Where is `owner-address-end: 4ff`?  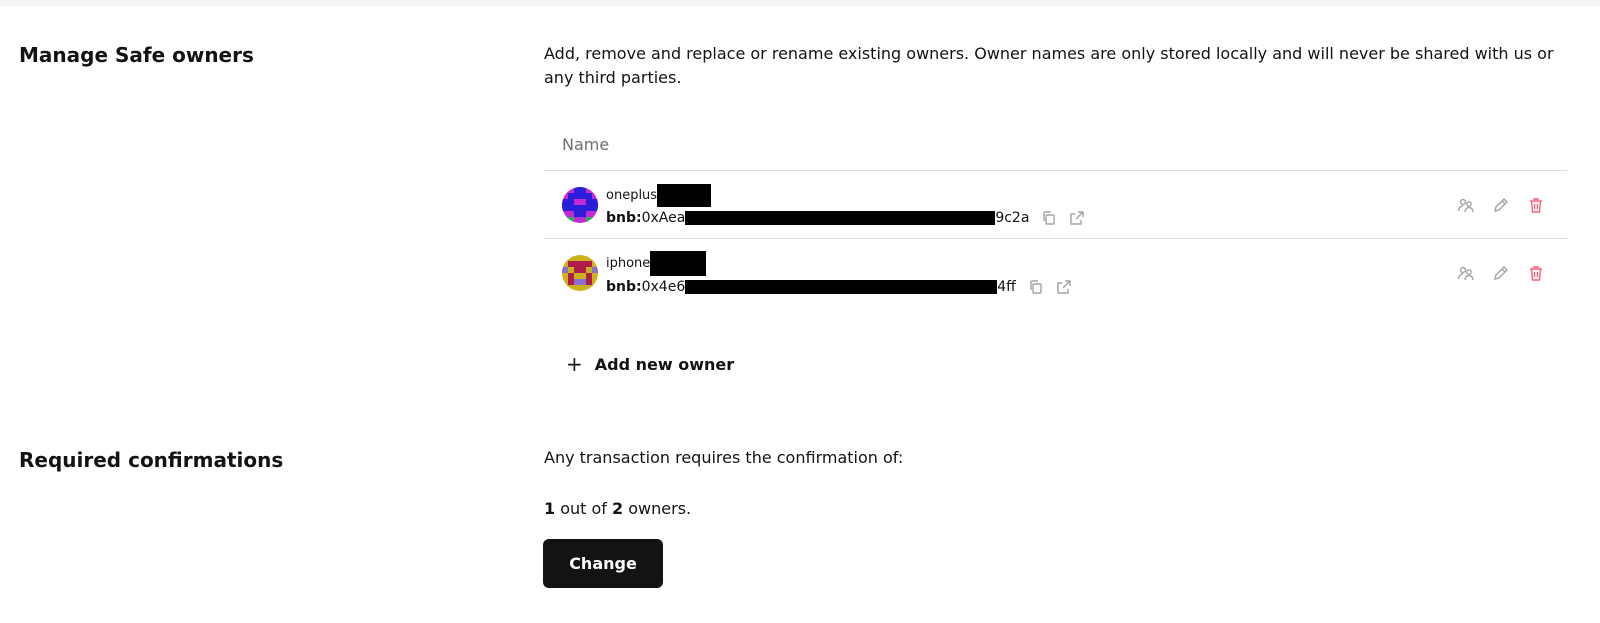
owner-address-end: 4ff is located at coordinates (1006, 286).